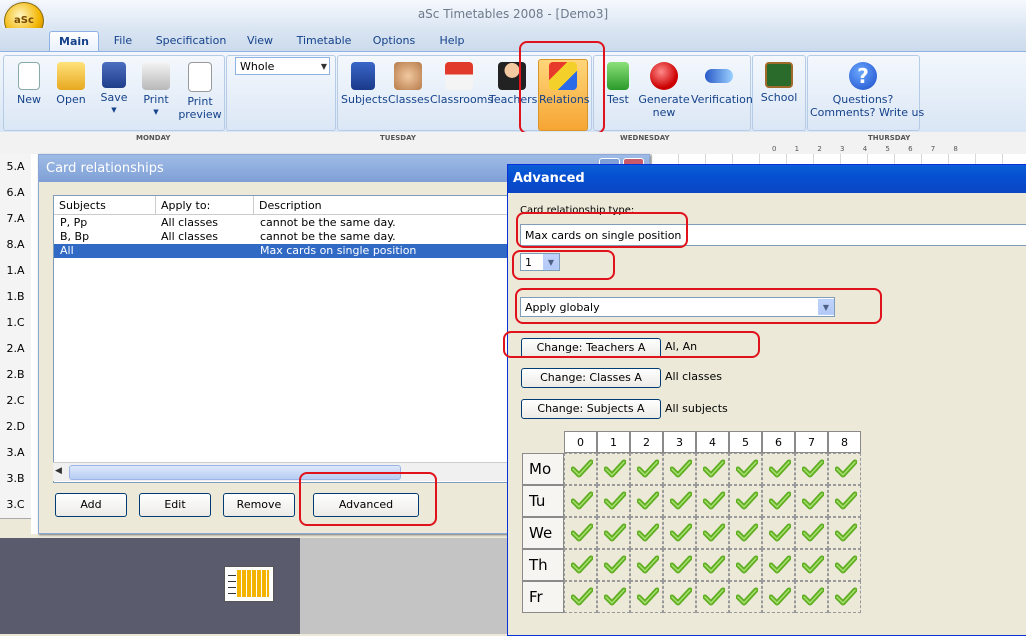  What do you see at coordinates (543, 597) in the screenshot?
I see `grid-day-header: Fr` at bounding box center [543, 597].